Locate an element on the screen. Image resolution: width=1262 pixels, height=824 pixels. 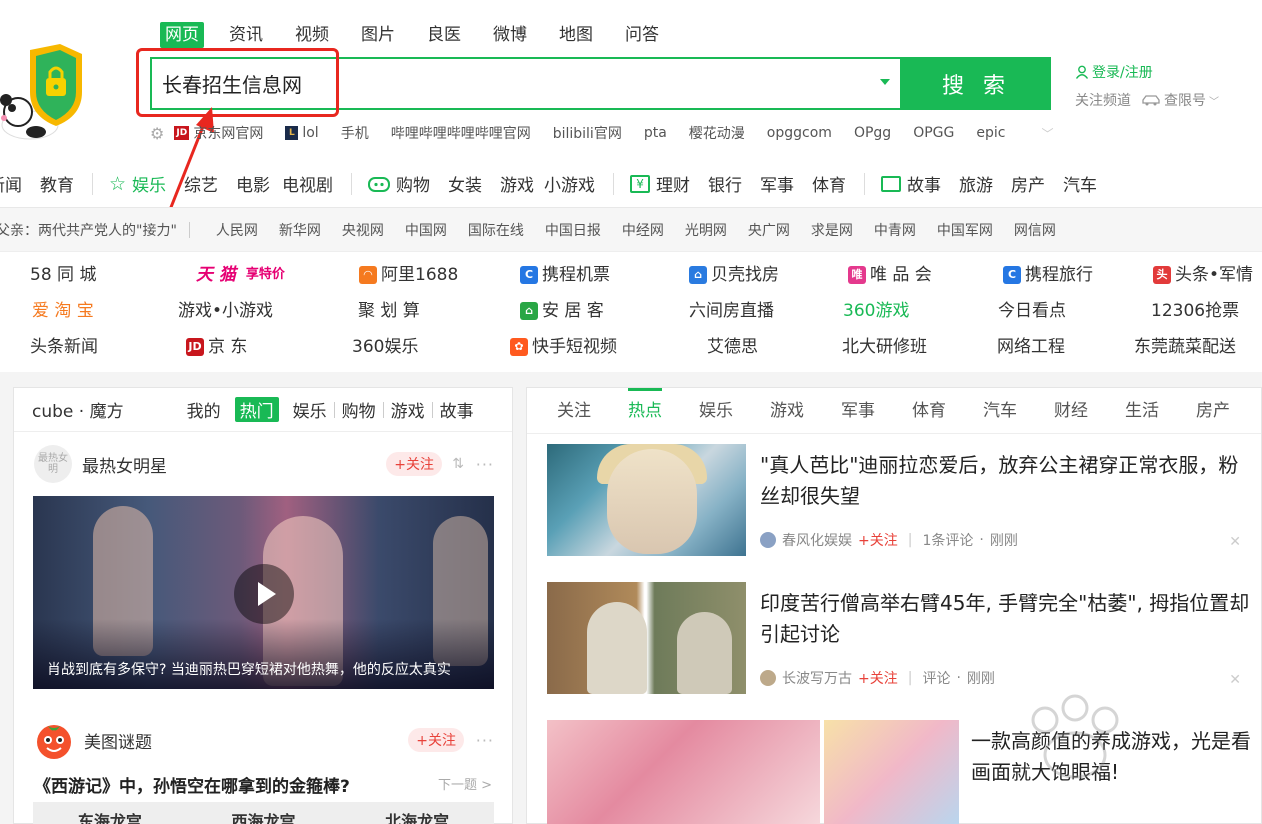
site-link: 东莞蔬菜配送 is located at coordinates (1195, 347).